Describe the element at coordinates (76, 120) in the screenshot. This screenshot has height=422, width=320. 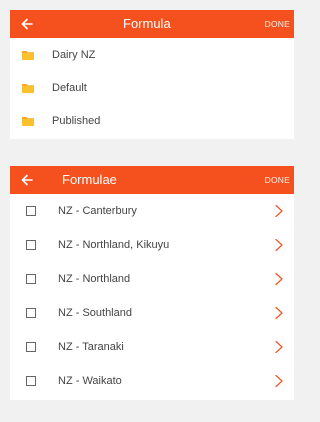
I see `folder-label: Published` at that location.